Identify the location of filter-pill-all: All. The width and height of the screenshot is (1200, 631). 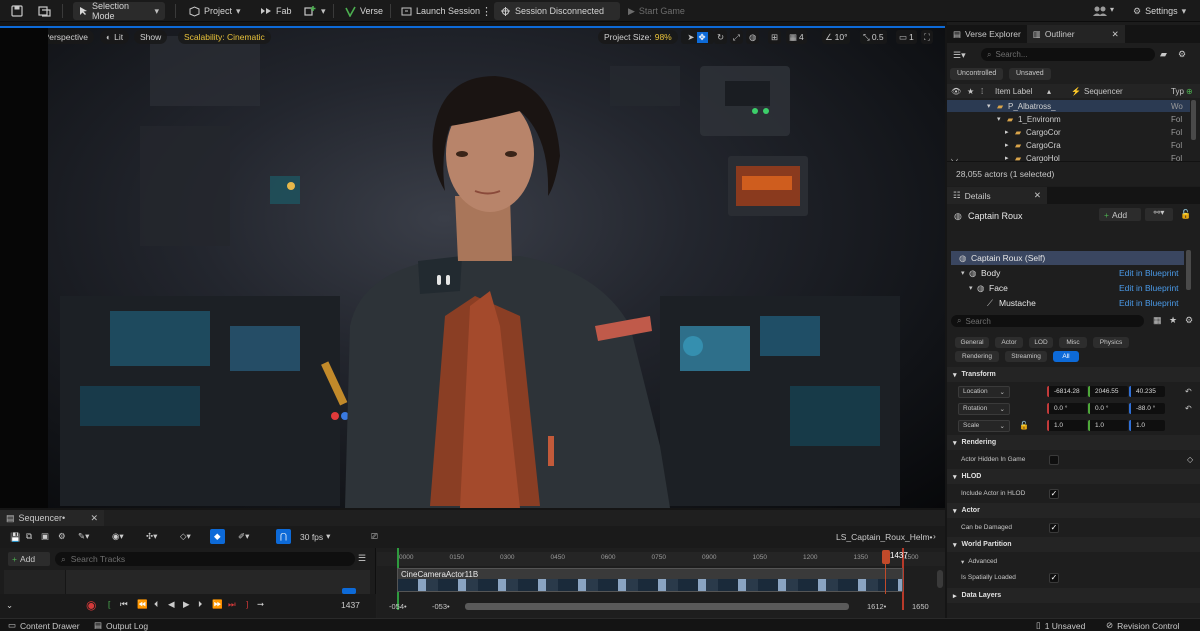
(1066, 356).